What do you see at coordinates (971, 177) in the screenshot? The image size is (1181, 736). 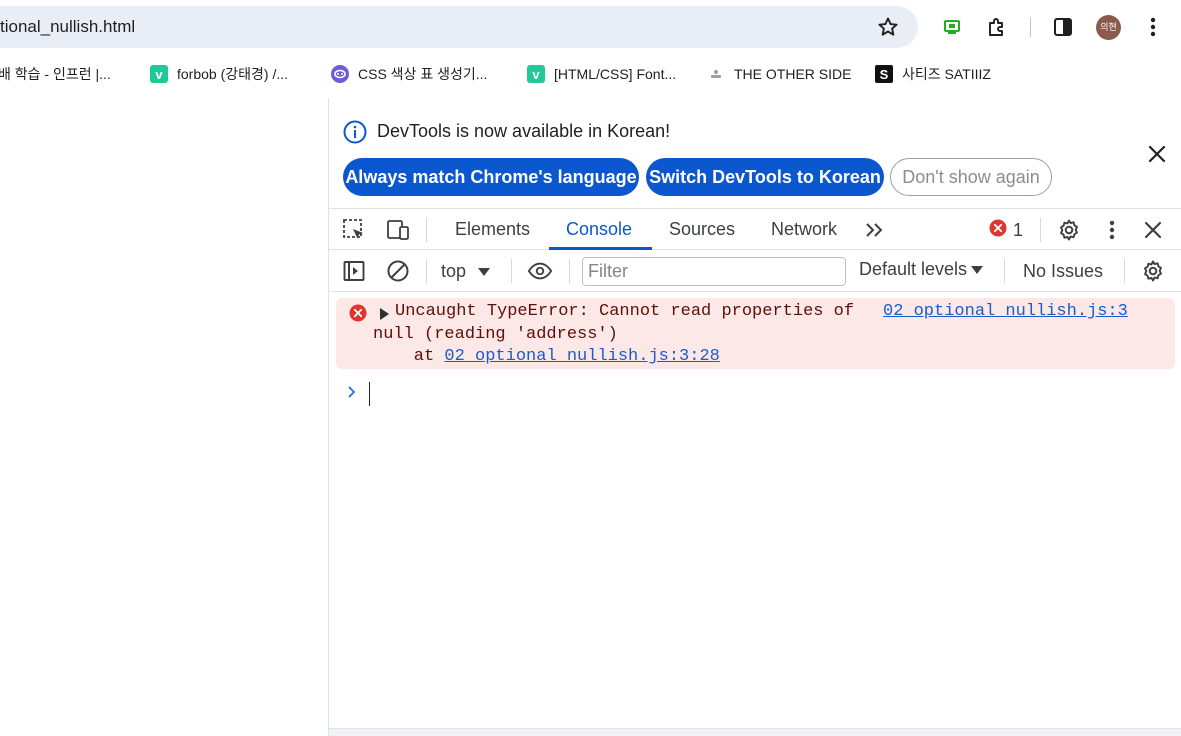 I see `dont-show-again-button: Don't show again` at bounding box center [971, 177].